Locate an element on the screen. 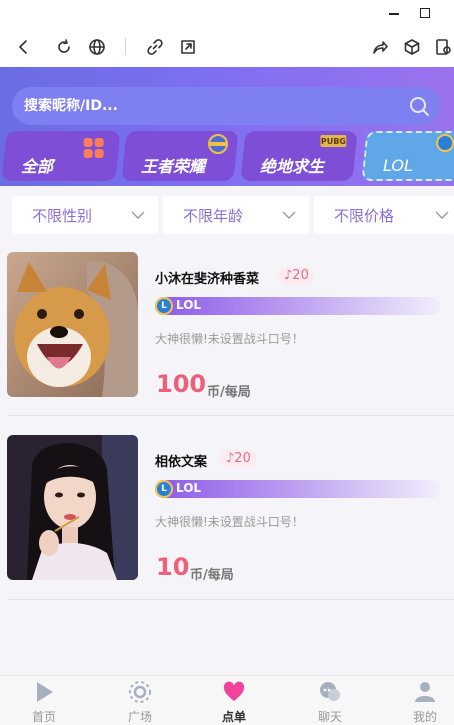 The width and height of the screenshot is (454, 725). plaza-icon is located at coordinates (140, 692).